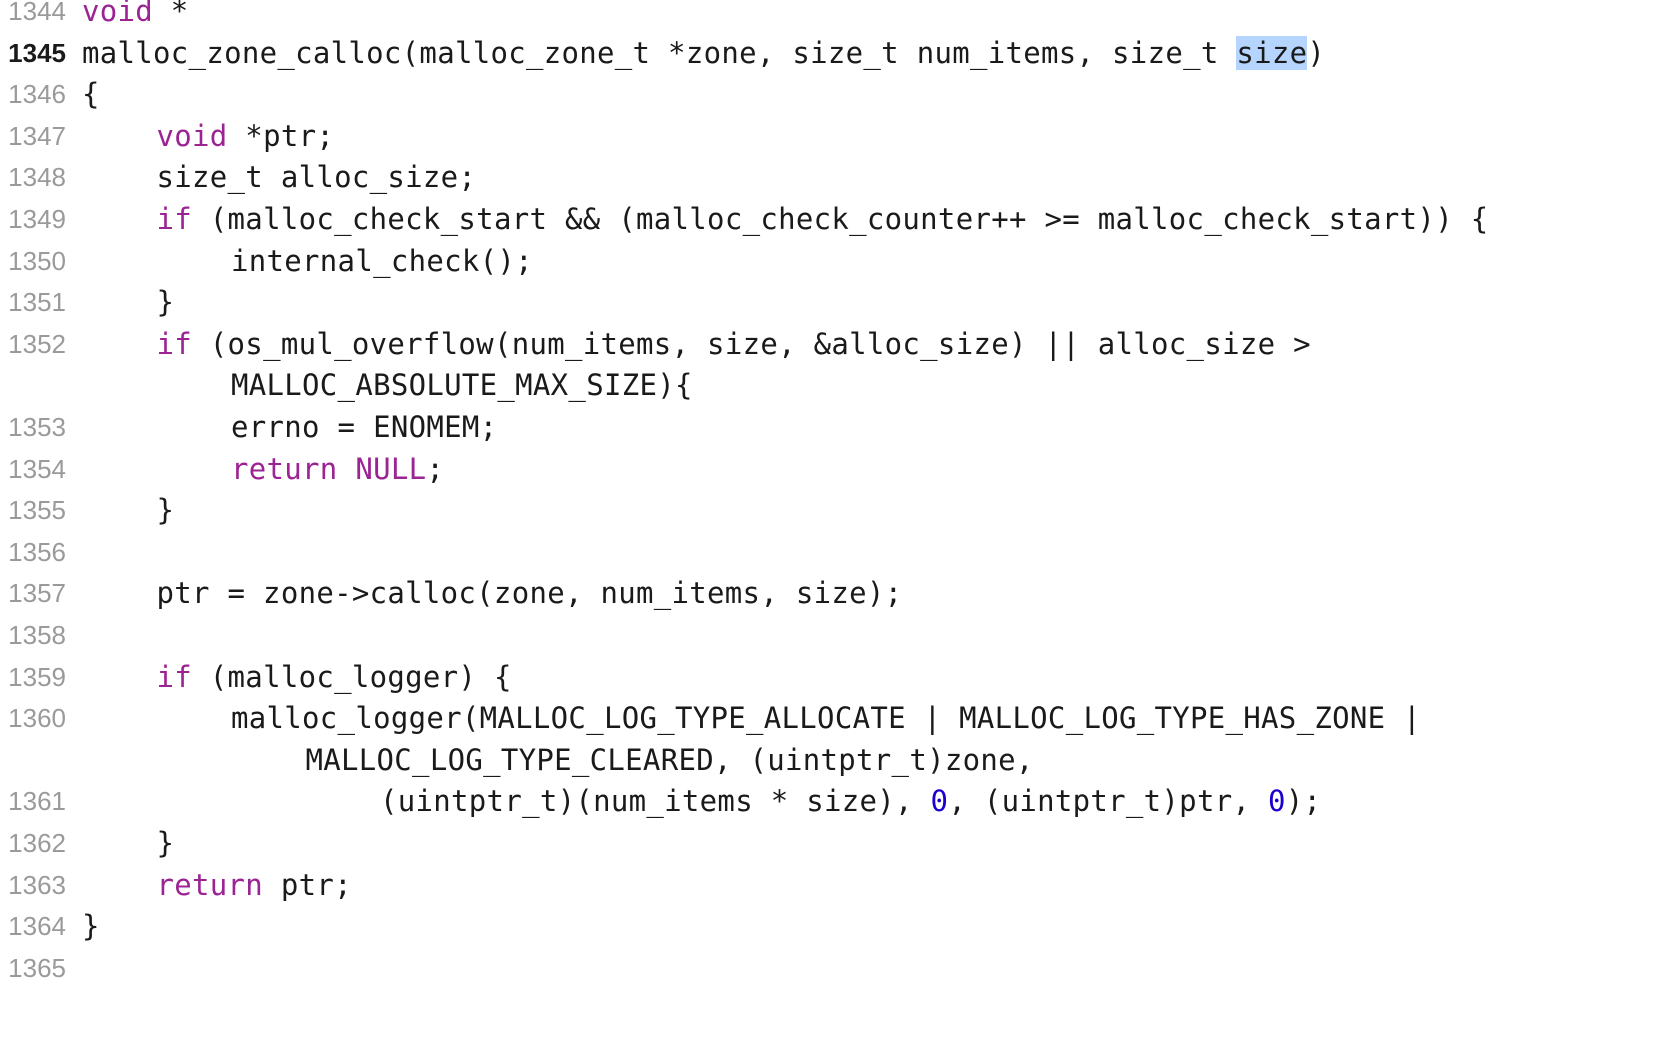 This screenshot has height=1050, width=1662. Describe the element at coordinates (831, 16) in the screenshot. I see `code-line: 1344 void *` at that location.